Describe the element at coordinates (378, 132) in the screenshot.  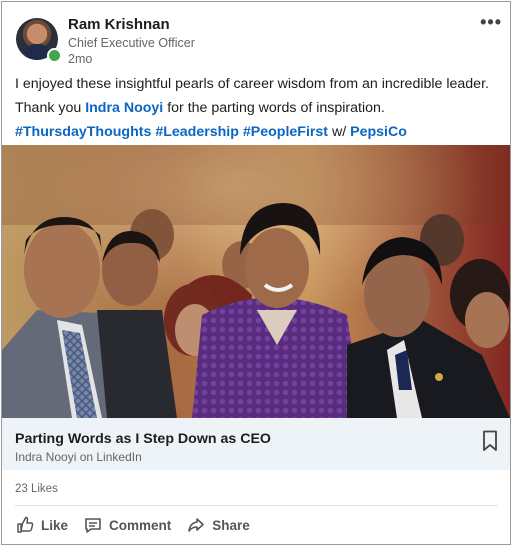
I see `company-mention-link: PepsiCo` at that location.